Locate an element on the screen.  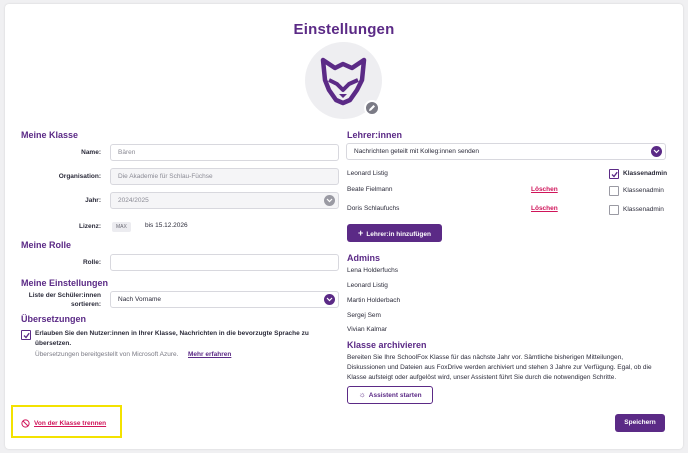
name-label: Name: is located at coordinates (91, 152).